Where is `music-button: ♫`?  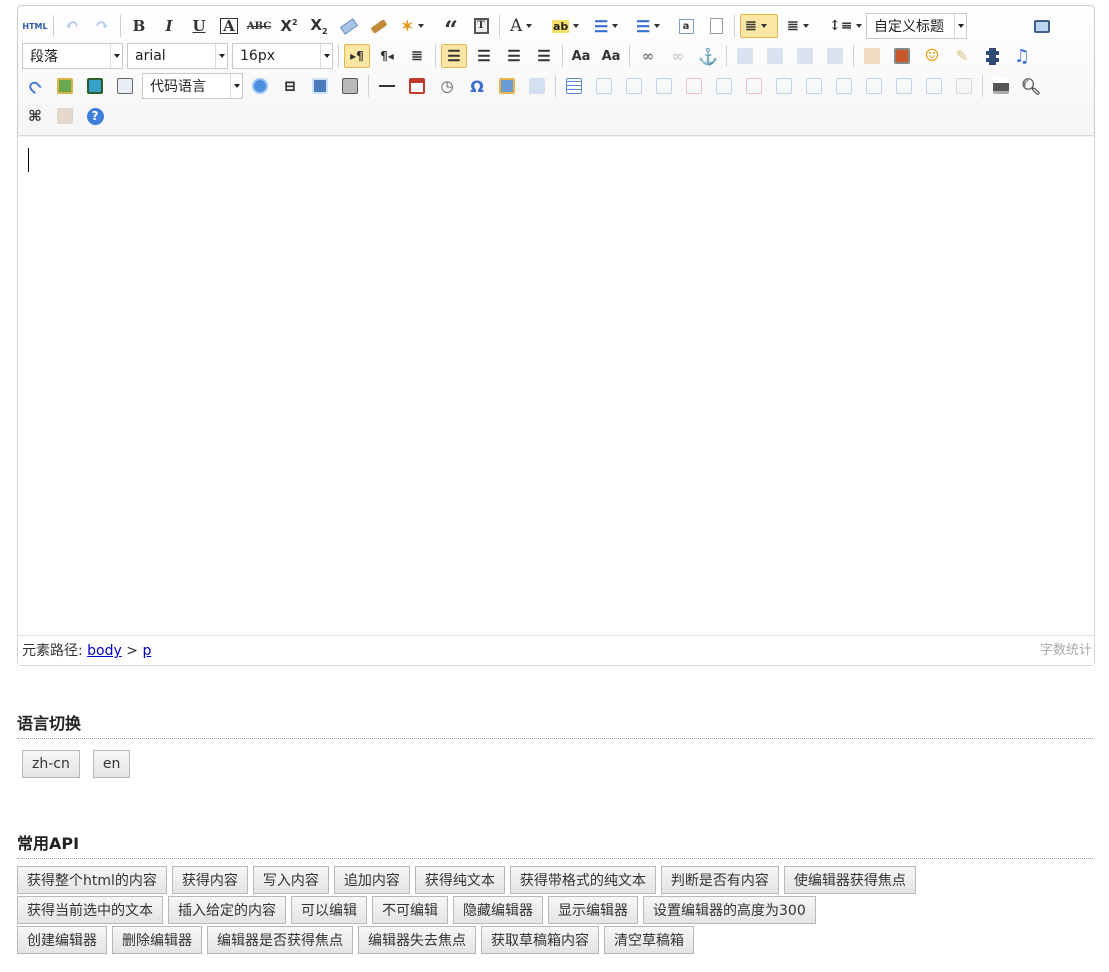 music-button: ♫ is located at coordinates (1022, 56).